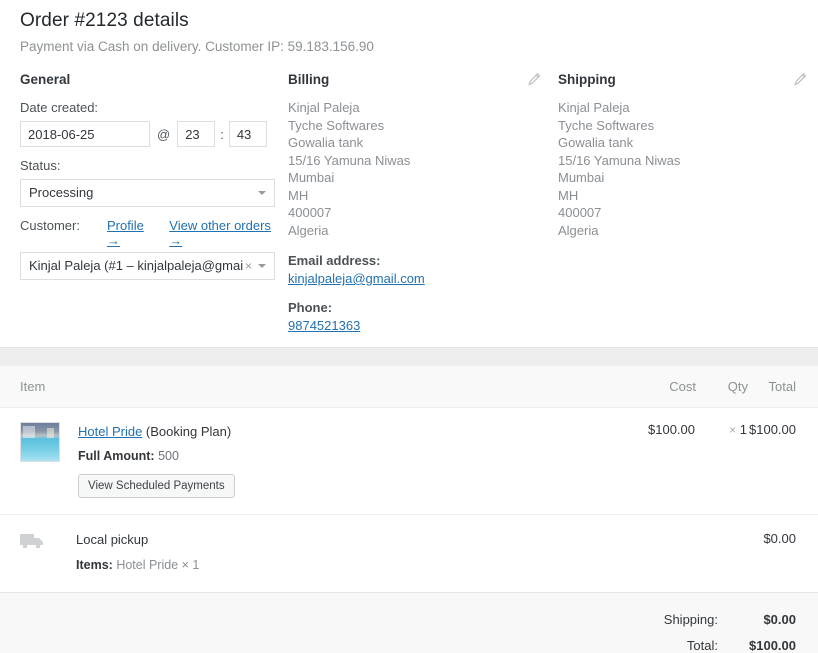 This screenshot has height=653, width=818. I want to click on order-hour-input, so click(196, 134).